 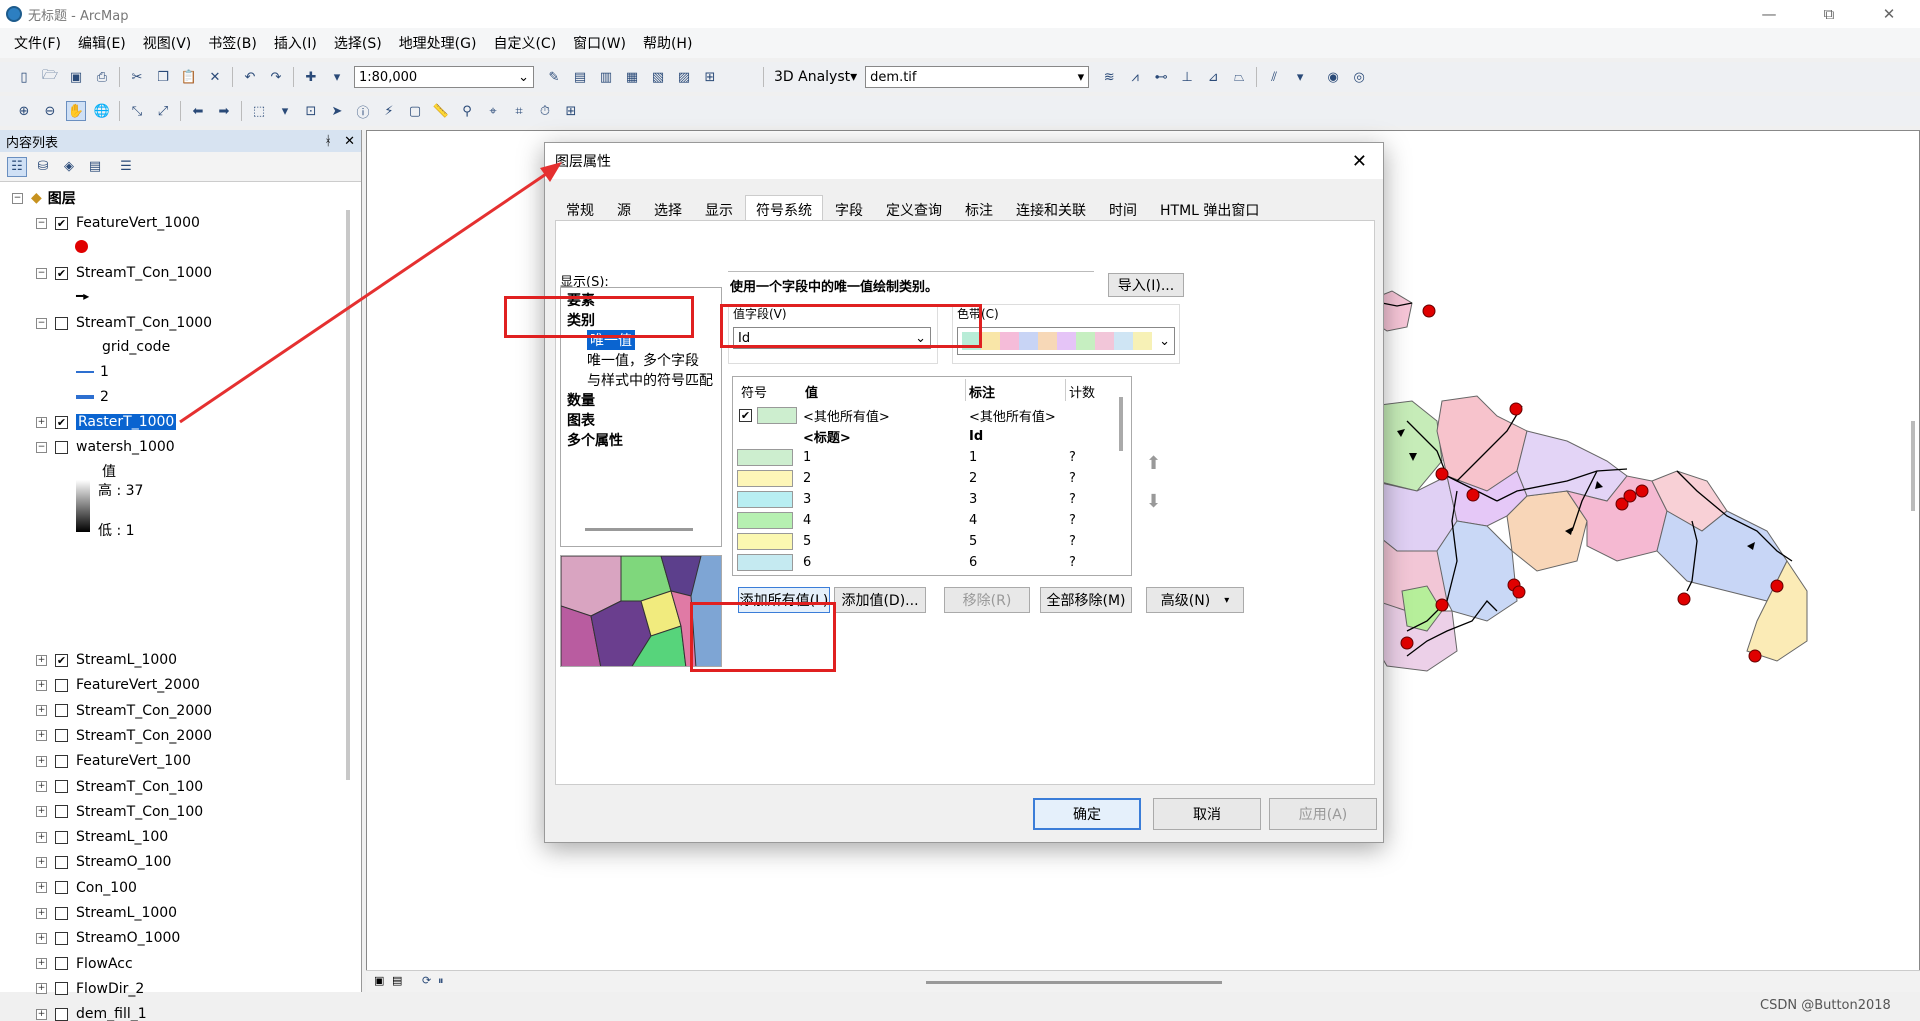 What do you see at coordinates (137, 111) in the screenshot?
I see `fixed-zoom-in-icon: ⤡` at bounding box center [137, 111].